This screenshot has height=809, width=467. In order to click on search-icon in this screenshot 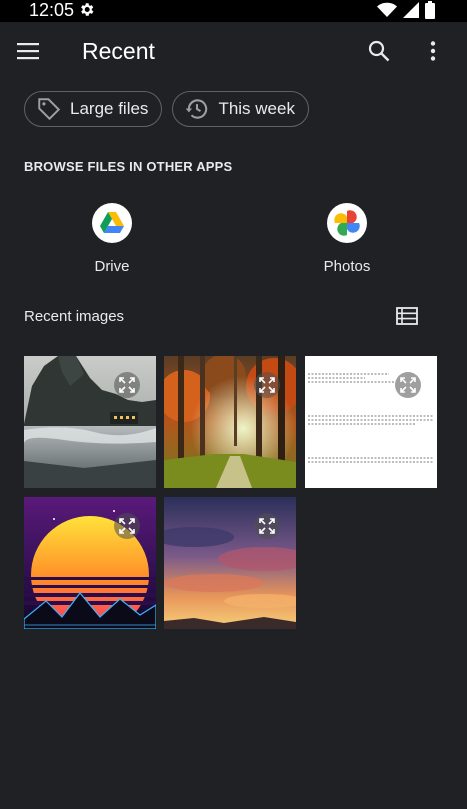, I will do `click(379, 51)`.